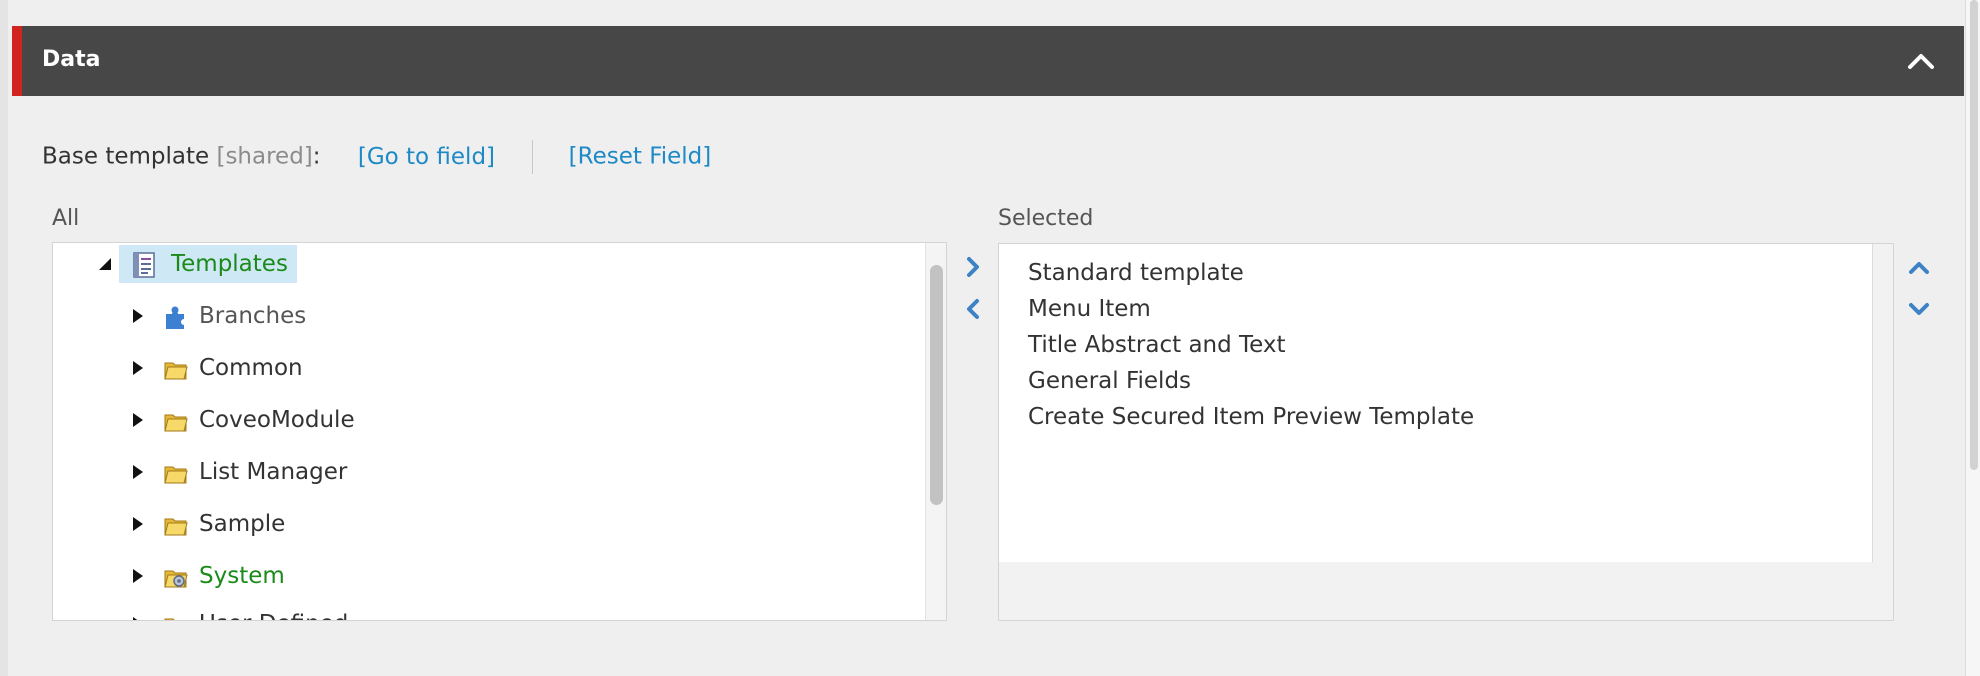 The height and width of the screenshot is (676, 1980). I want to click on selected-column-label: Selected, so click(1046, 218).